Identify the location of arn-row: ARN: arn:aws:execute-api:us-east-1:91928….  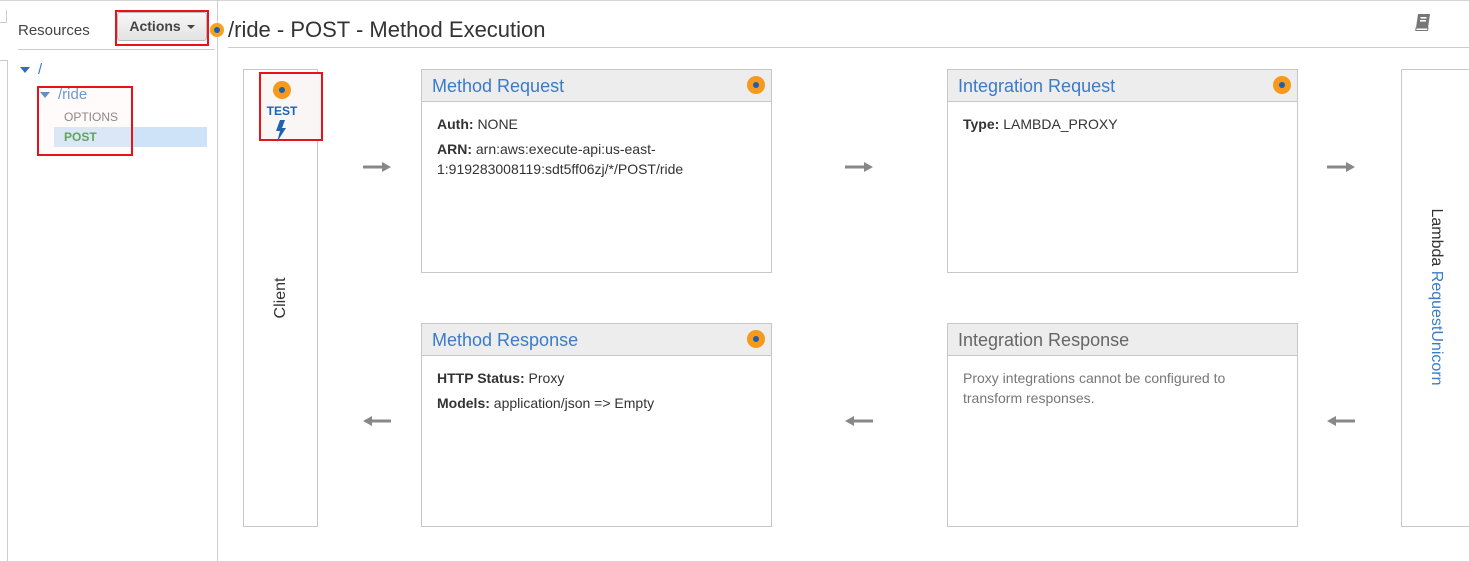
(596, 159).